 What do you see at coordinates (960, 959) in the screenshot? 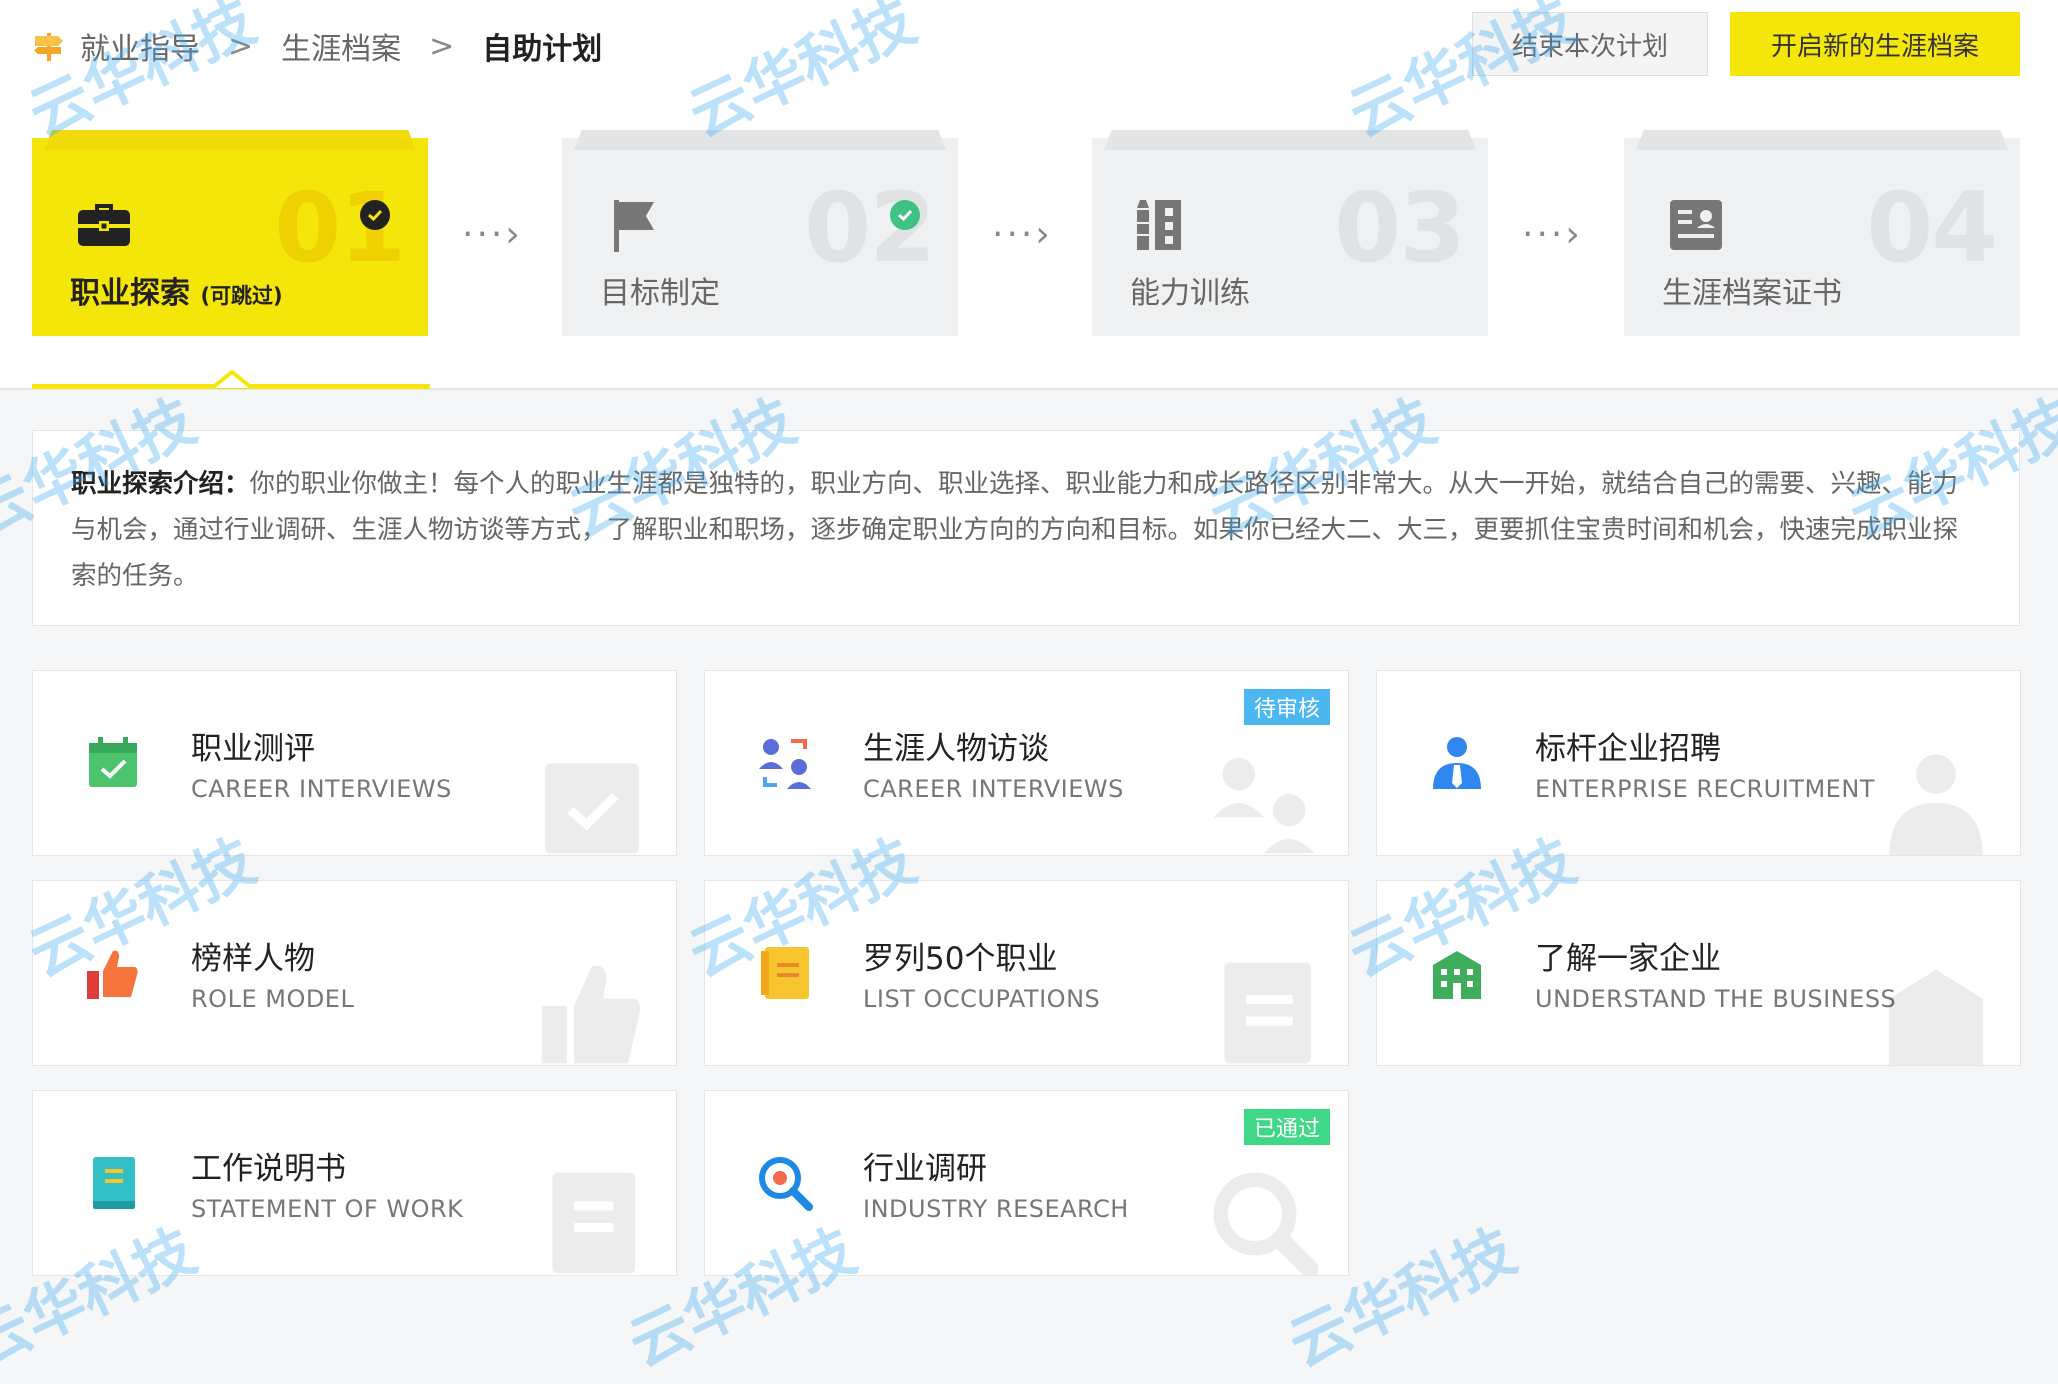
I see `card-title: 罗列50个职业` at bounding box center [960, 959].